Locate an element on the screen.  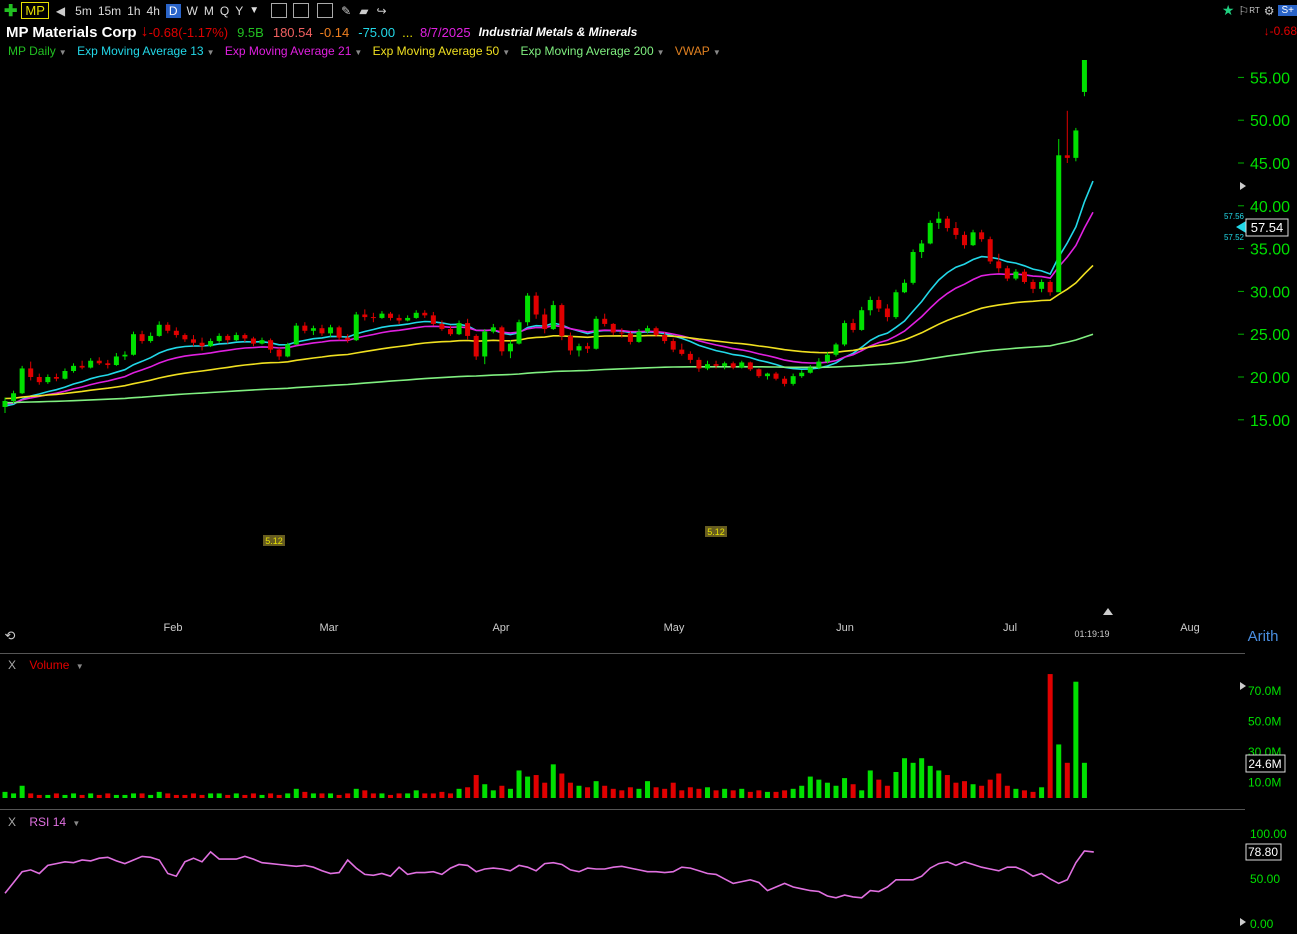
scale-mode-button: Arith is located at coordinates (1263, 636).